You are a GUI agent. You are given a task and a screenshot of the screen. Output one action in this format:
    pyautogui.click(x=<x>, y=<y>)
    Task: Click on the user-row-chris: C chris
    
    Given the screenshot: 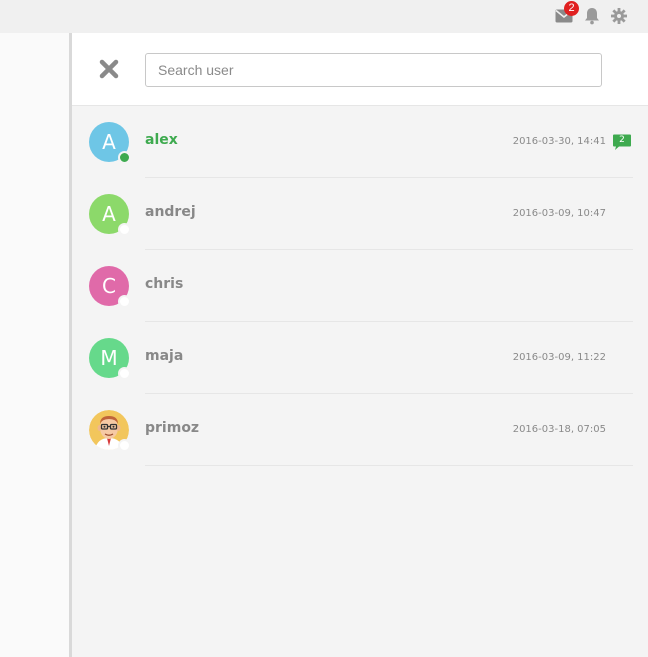 What is the action you would take?
    pyautogui.click(x=360, y=286)
    